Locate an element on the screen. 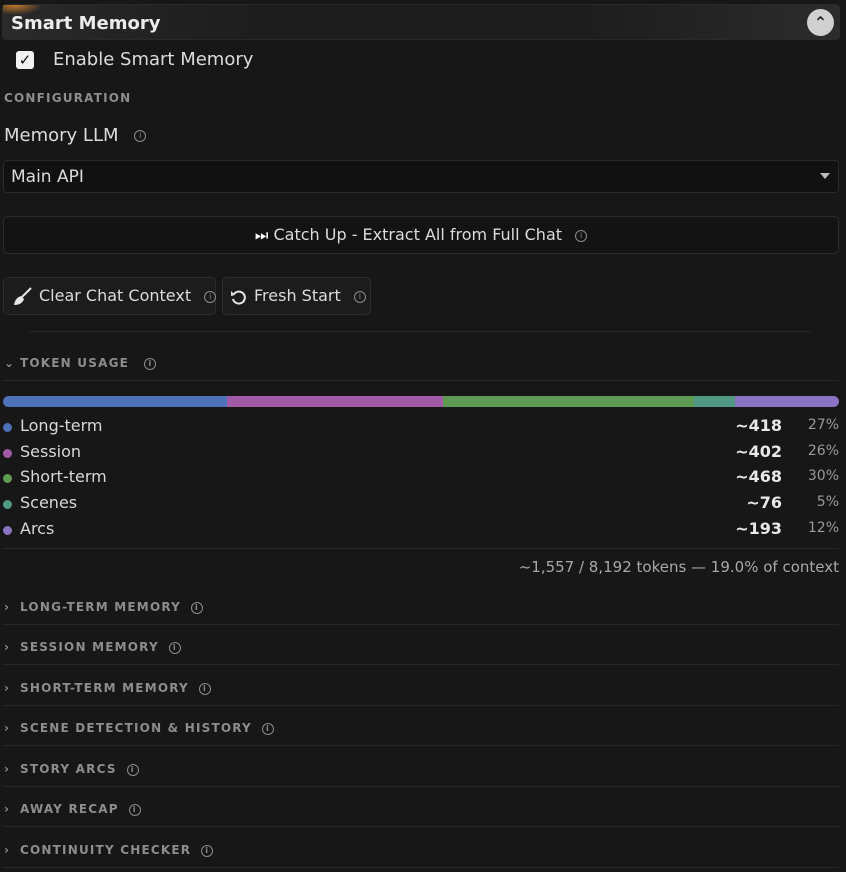 The image size is (846, 872). token-usage-toggle: ⌄ TOKEN USAGE i is located at coordinates (80, 366).